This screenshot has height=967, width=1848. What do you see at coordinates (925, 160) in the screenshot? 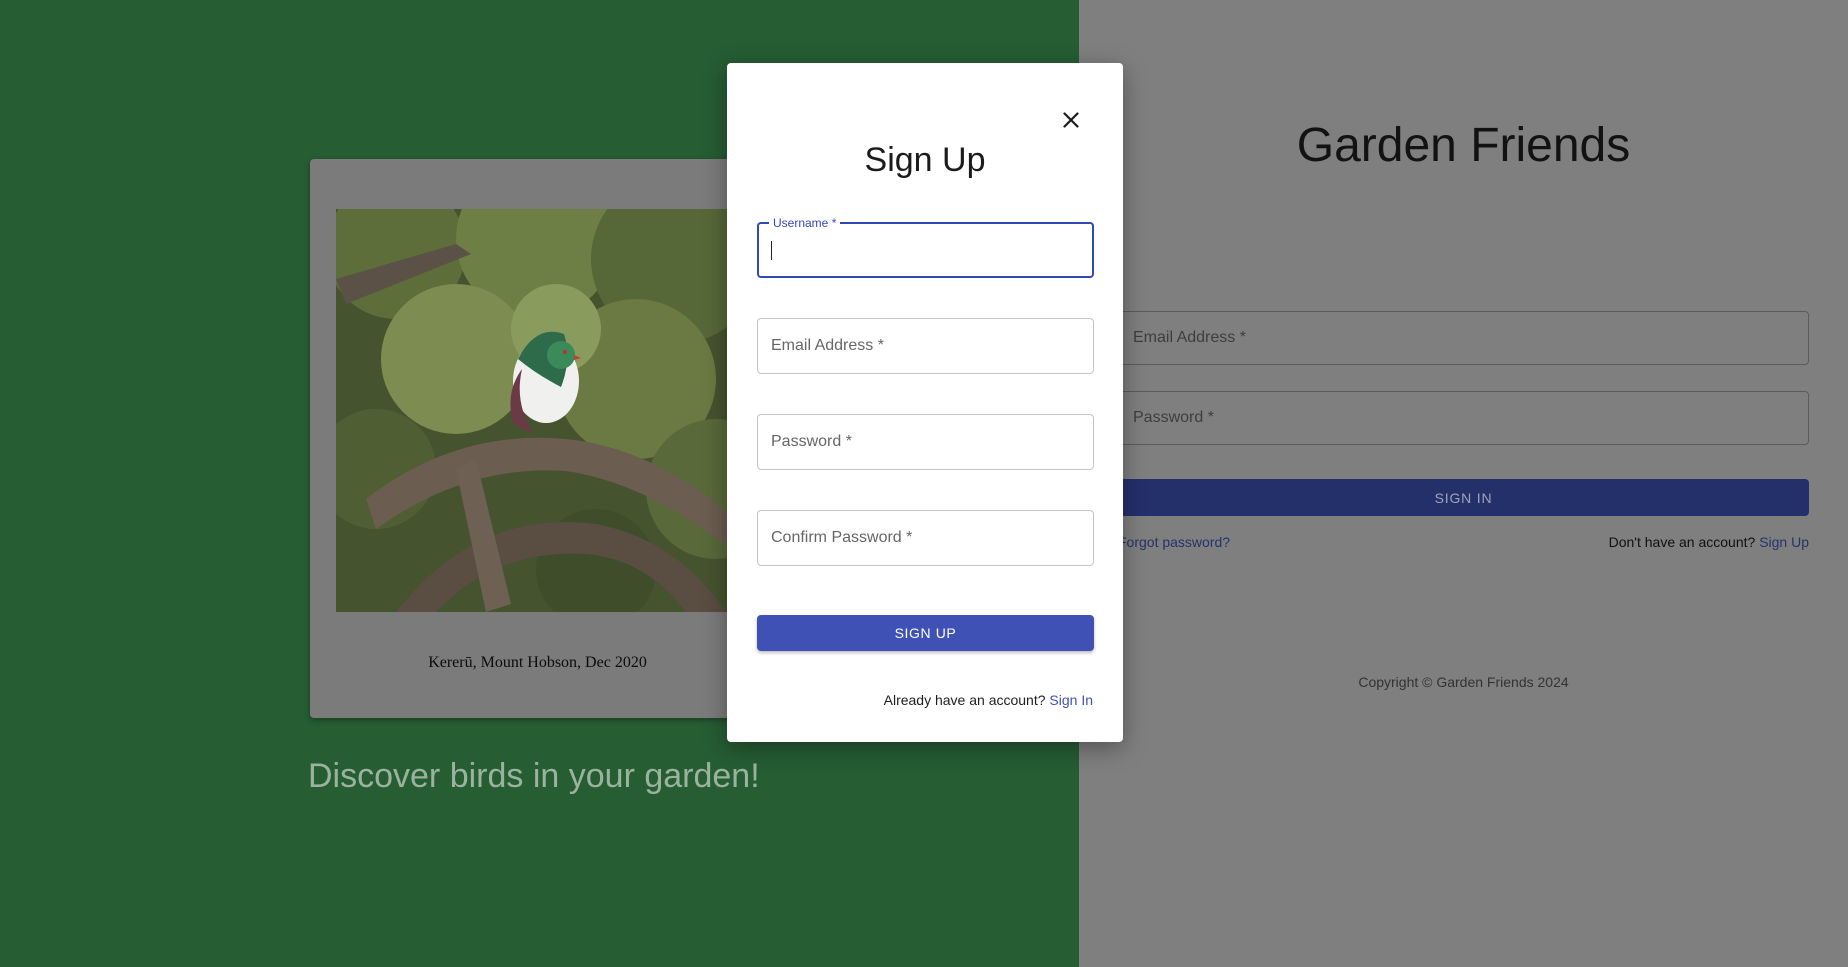
I see `modal-title: Sign Up` at bounding box center [925, 160].